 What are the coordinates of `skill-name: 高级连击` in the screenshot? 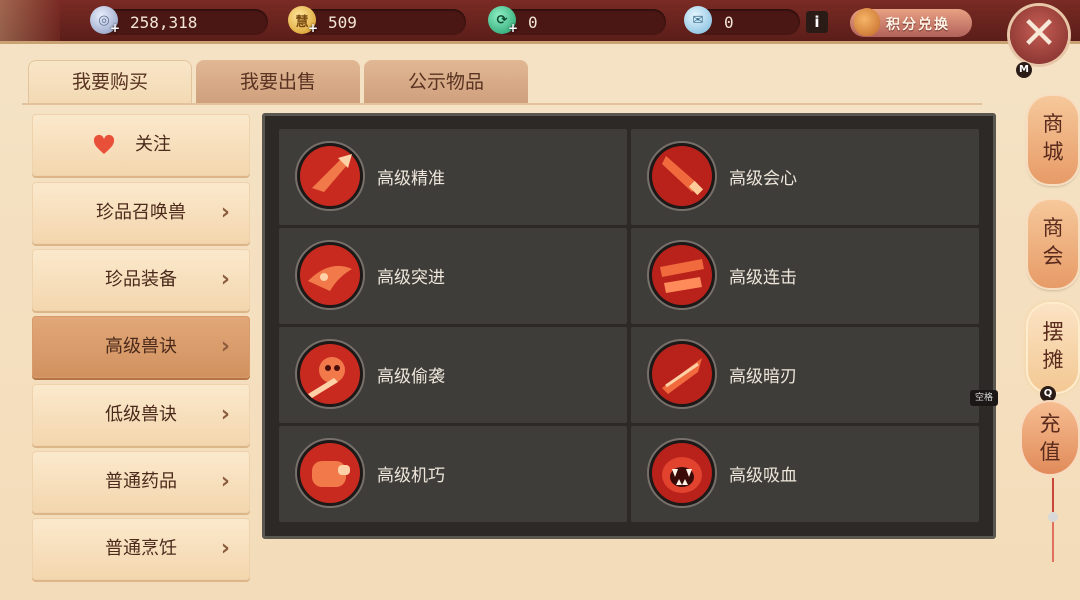 It's located at (763, 278).